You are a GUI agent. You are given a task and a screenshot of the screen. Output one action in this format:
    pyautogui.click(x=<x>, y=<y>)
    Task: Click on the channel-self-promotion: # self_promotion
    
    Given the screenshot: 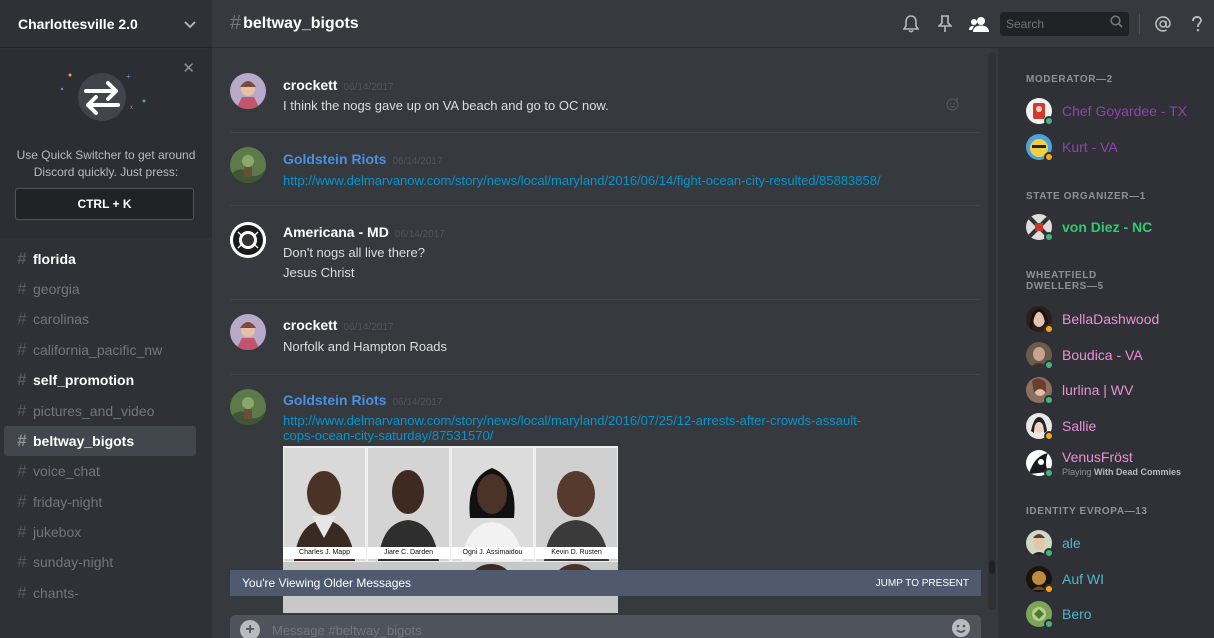 What is the action you would take?
    pyautogui.click(x=100, y=380)
    